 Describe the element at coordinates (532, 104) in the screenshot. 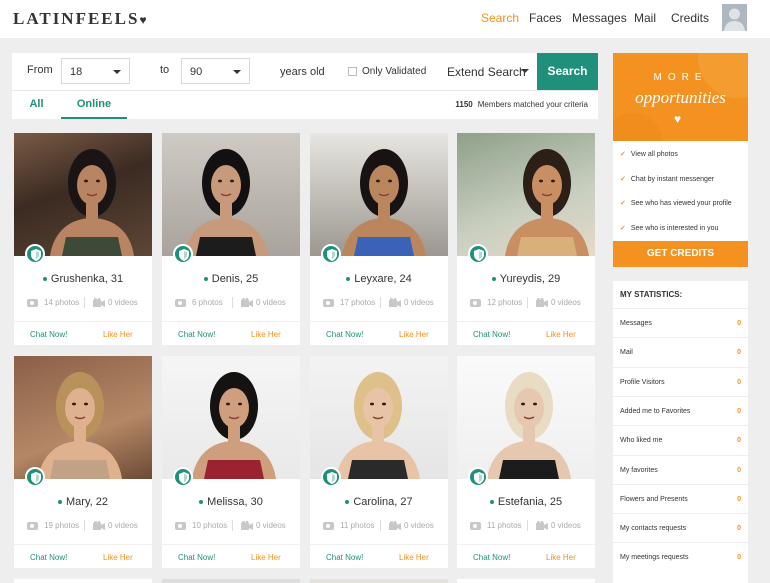

I see `matched-text: Members matched your criteria` at that location.